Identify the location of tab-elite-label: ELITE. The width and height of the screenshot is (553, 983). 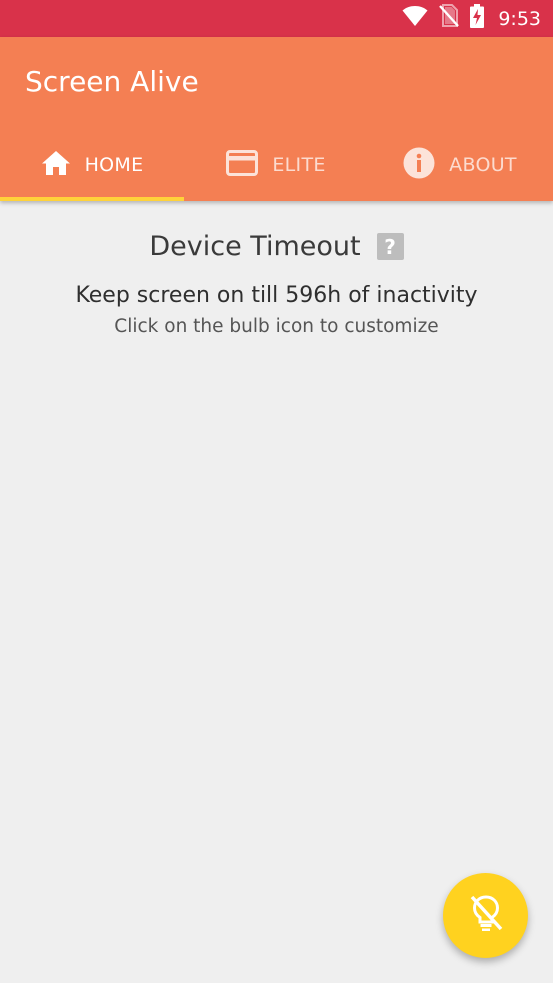
(299, 165).